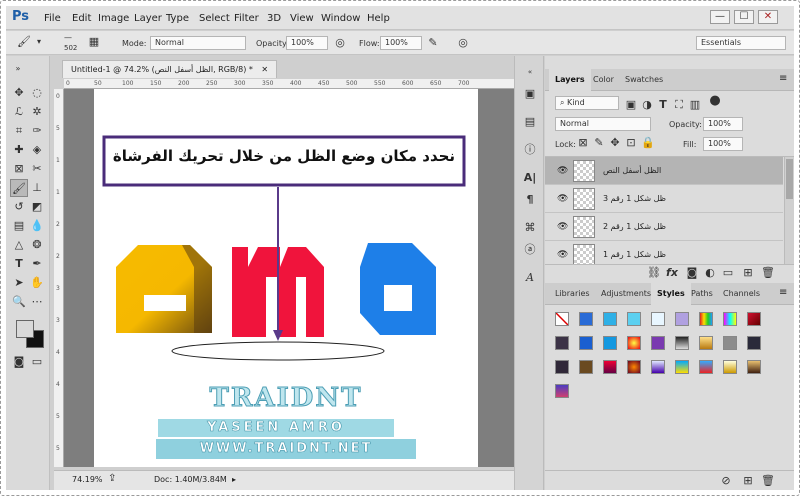 This screenshot has height=496, width=800. Describe the element at coordinates (19, 302) in the screenshot. I see `zoom-icon: 🔍` at that location.